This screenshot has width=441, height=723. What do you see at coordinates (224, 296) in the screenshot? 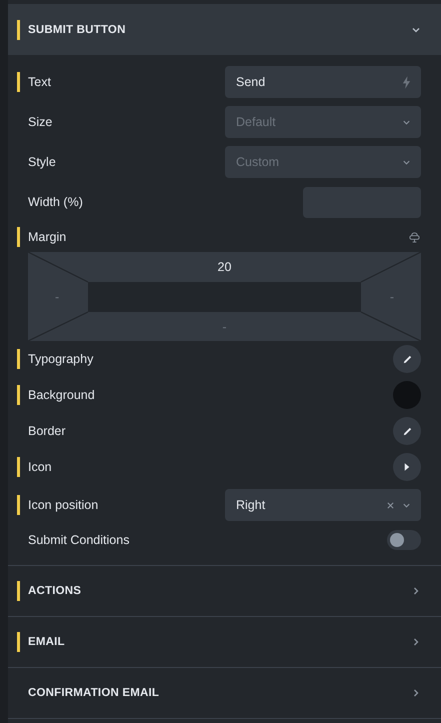
I see `margin-control: 20 - - -` at bounding box center [224, 296].